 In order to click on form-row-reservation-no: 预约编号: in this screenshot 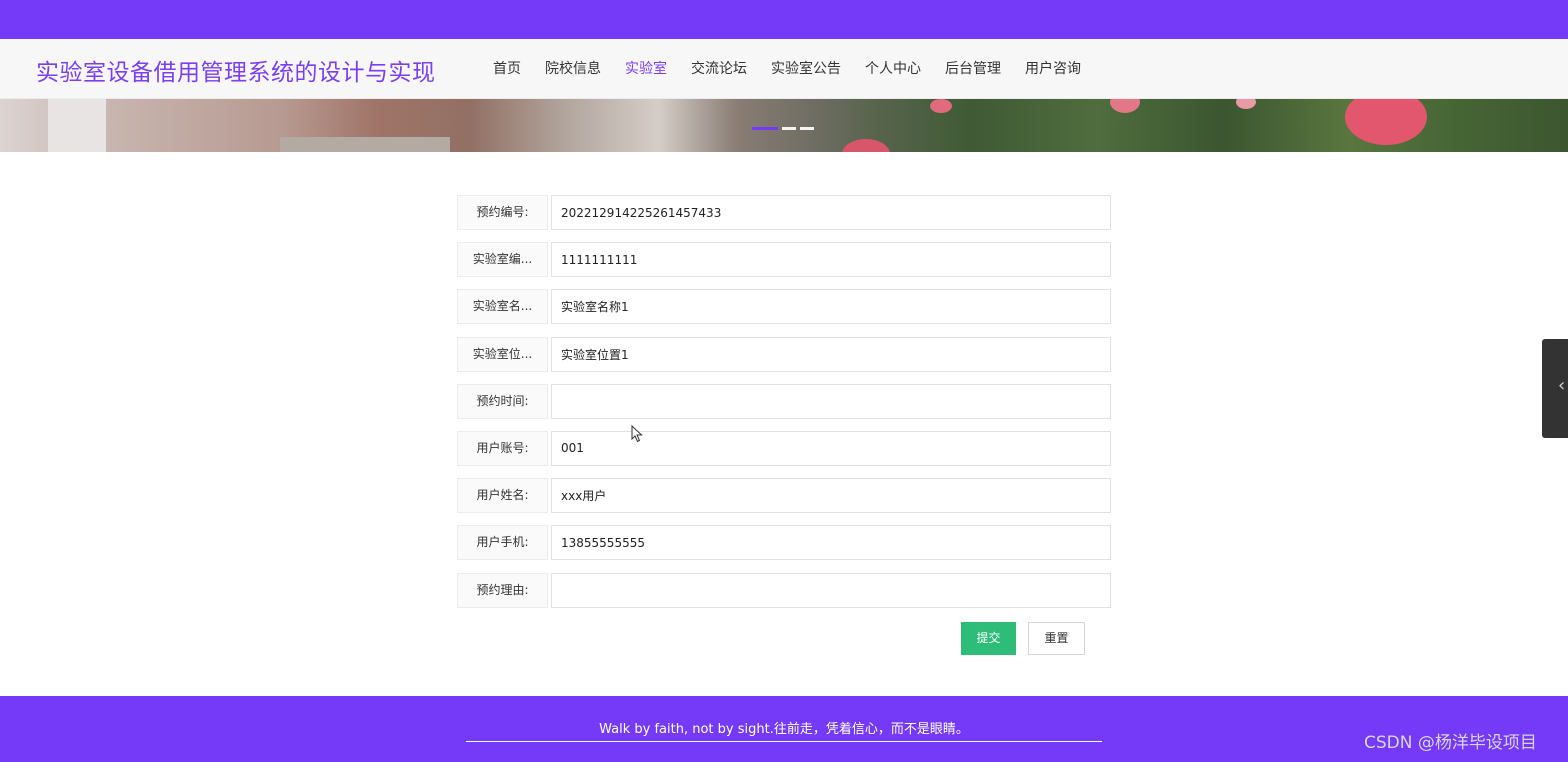, I will do `click(784, 212)`.